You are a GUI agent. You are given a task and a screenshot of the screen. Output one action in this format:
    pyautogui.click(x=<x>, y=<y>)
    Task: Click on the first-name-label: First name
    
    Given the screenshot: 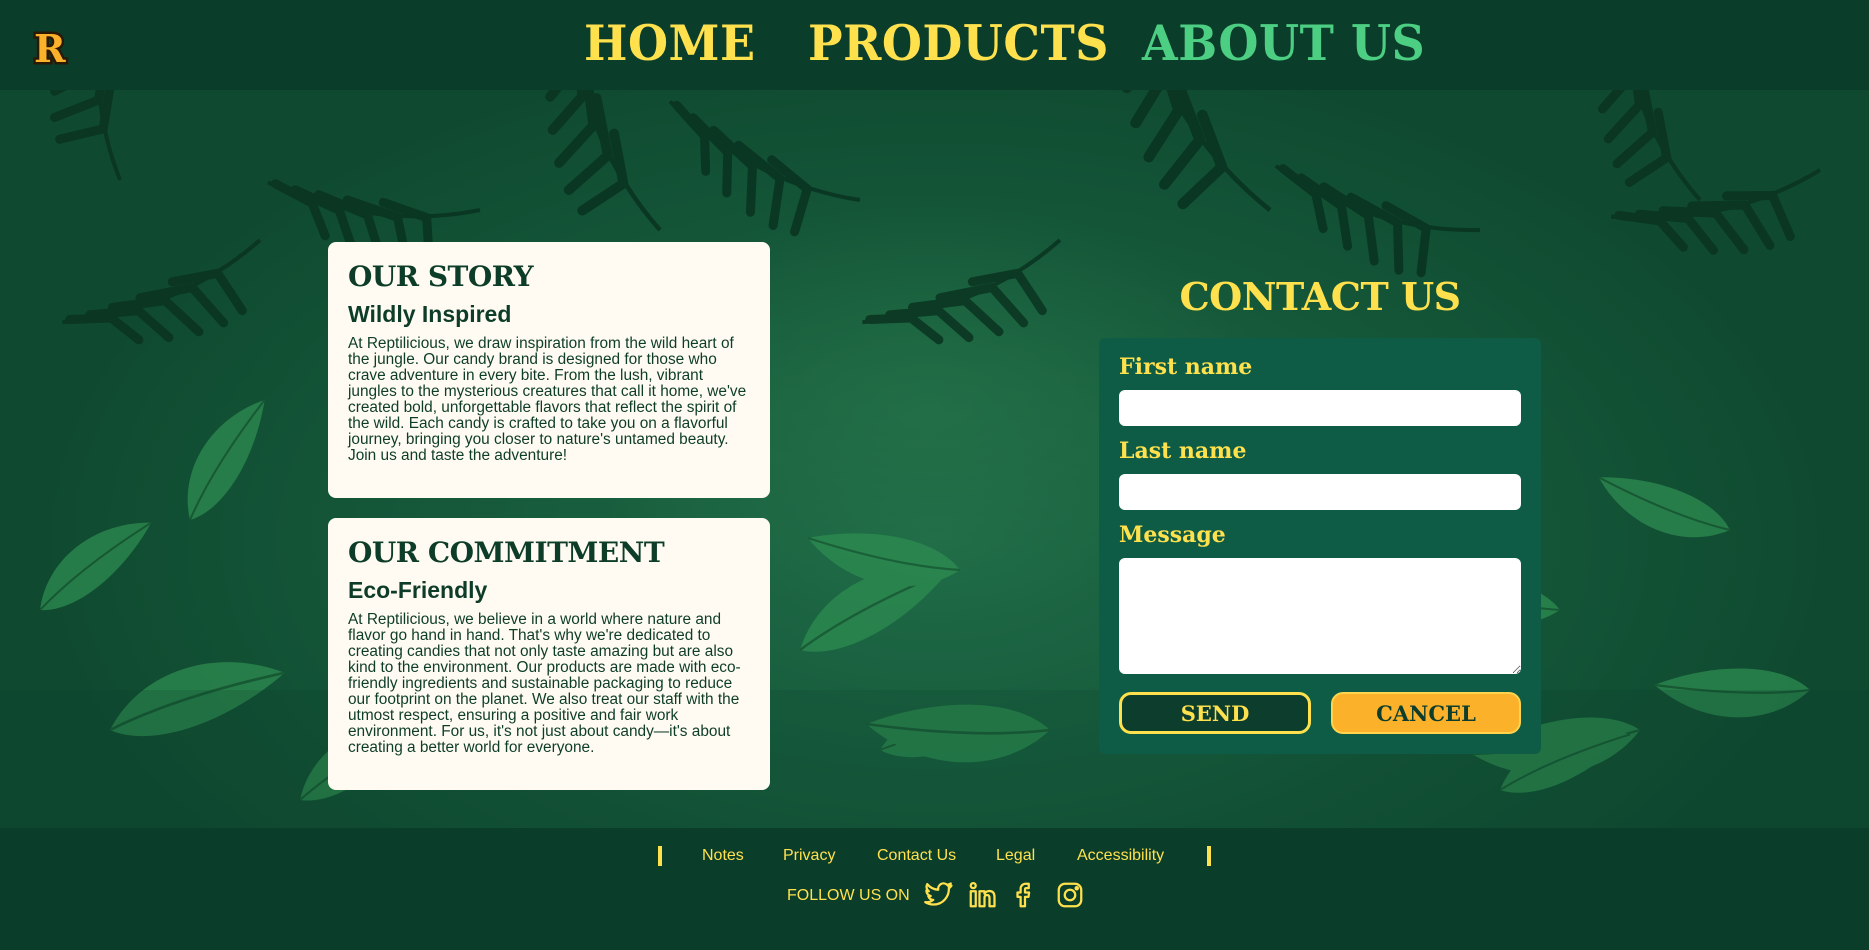 What is the action you would take?
    pyautogui.click(x=1186, y=367)
    